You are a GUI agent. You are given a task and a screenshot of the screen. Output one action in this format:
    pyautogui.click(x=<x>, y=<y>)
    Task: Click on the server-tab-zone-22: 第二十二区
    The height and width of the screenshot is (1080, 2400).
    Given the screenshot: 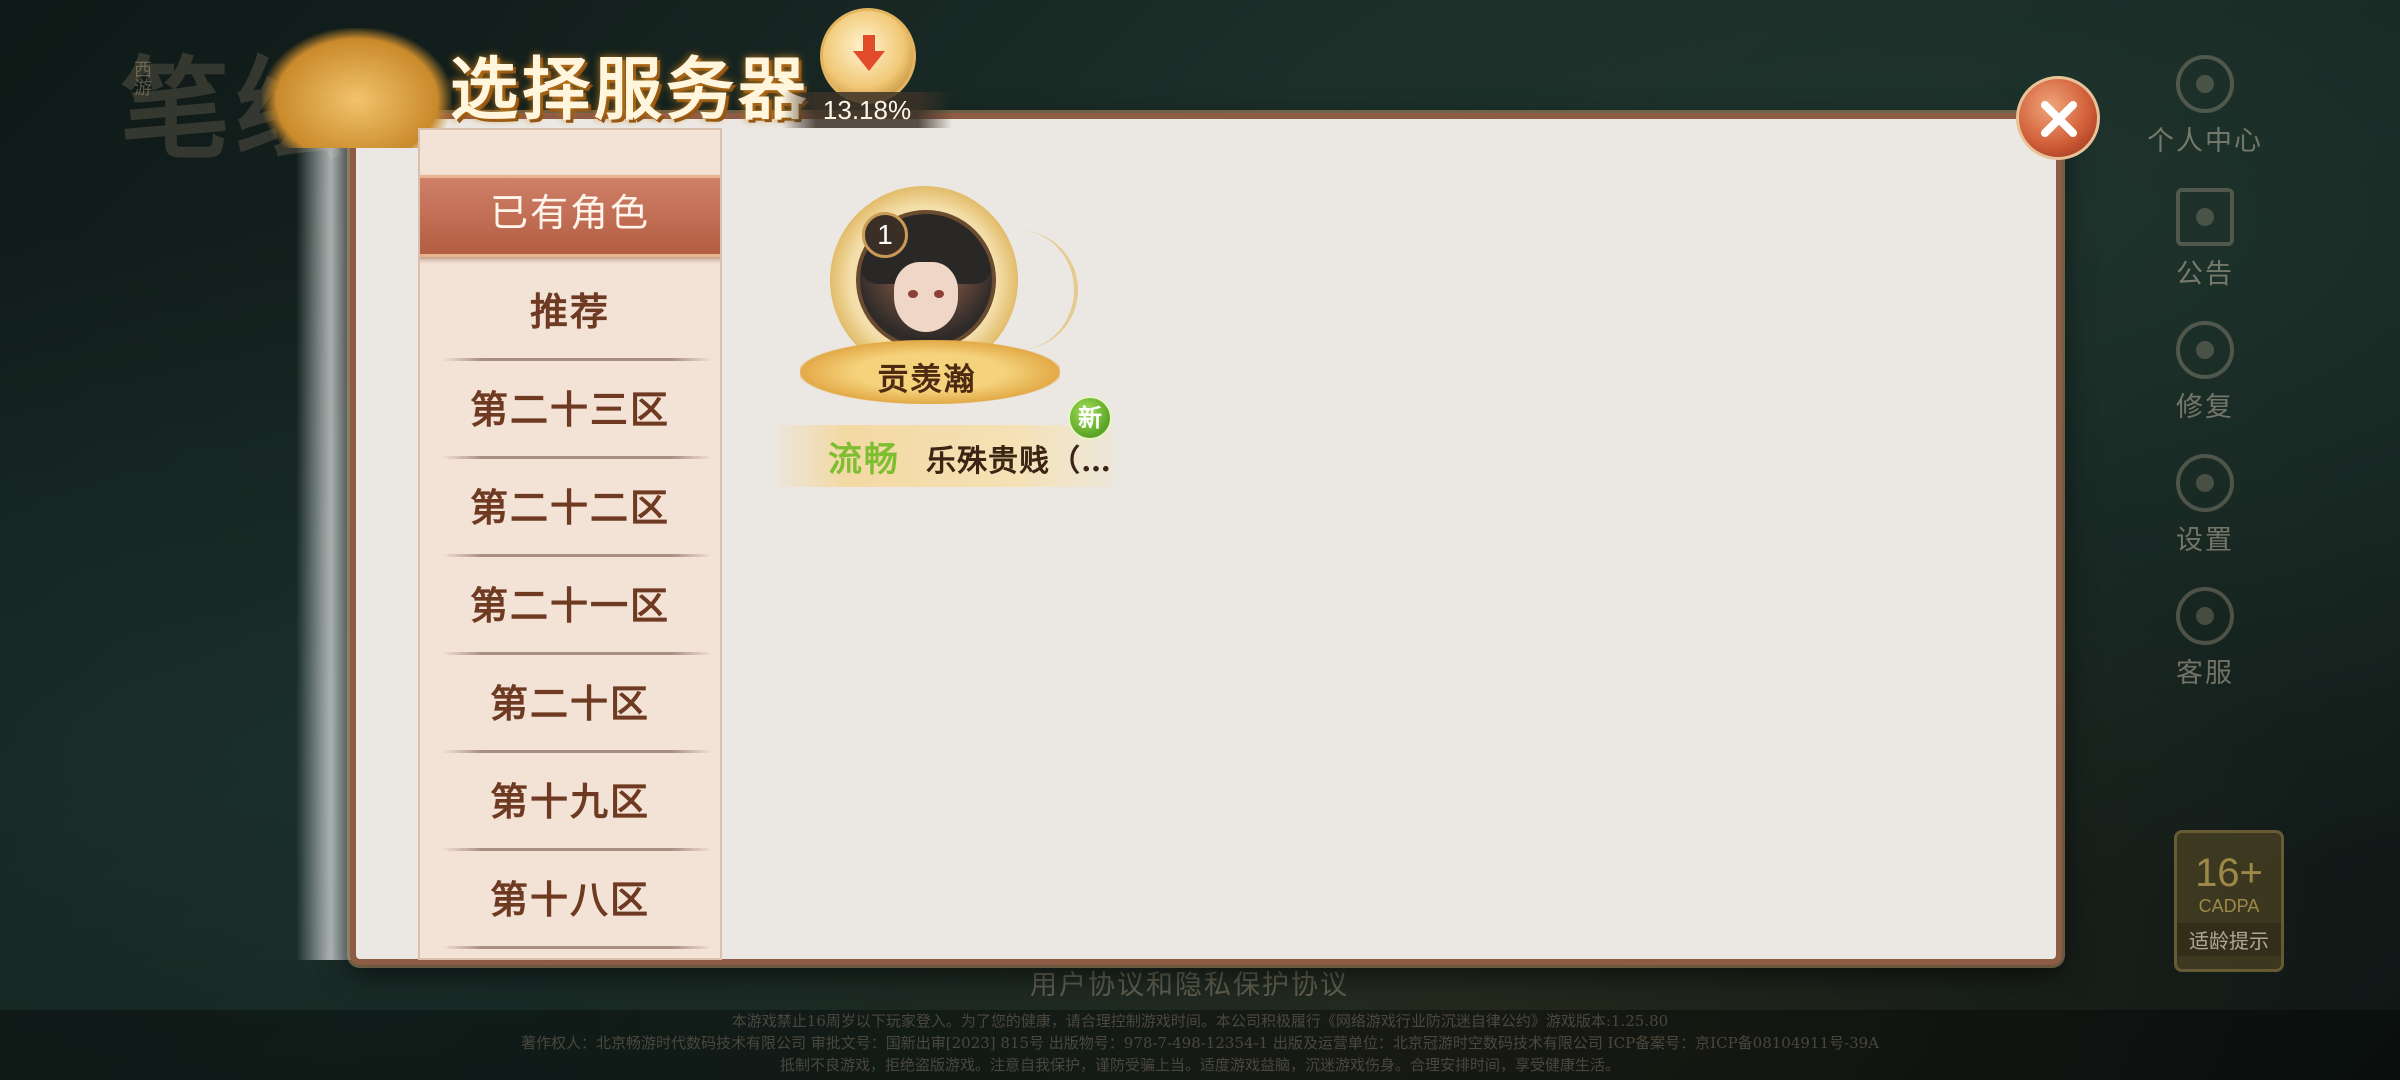 What is the action you would take?
    pyautogui.click(x=570, y=508)
    